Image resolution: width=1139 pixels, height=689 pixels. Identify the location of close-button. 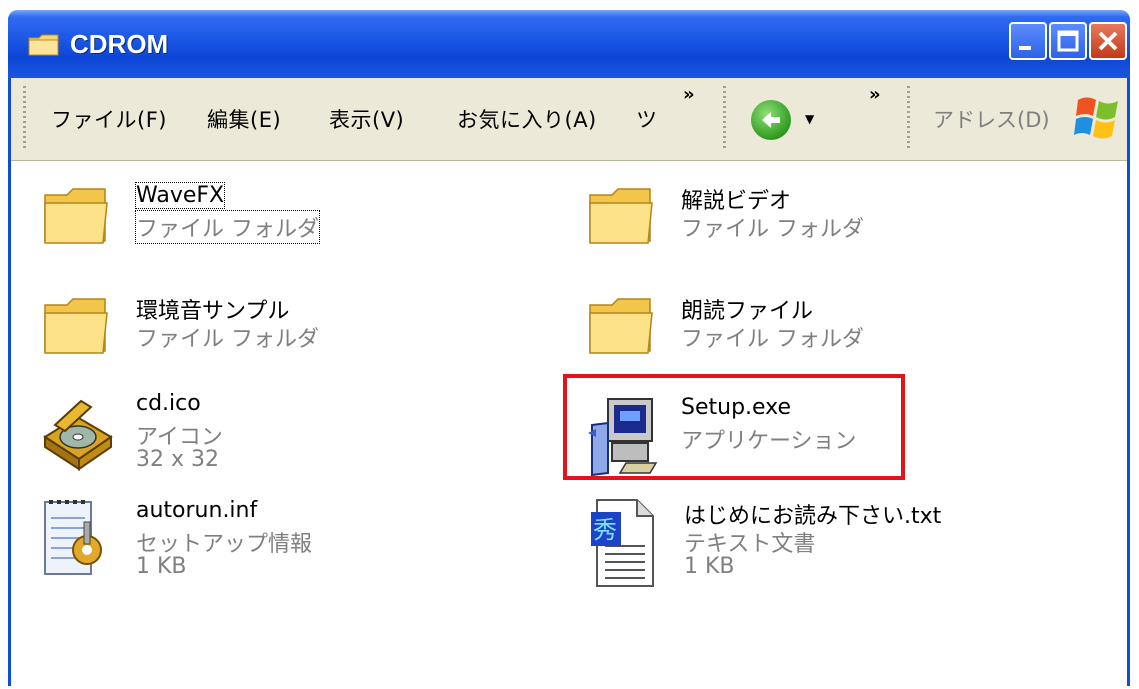
(1108, 41).